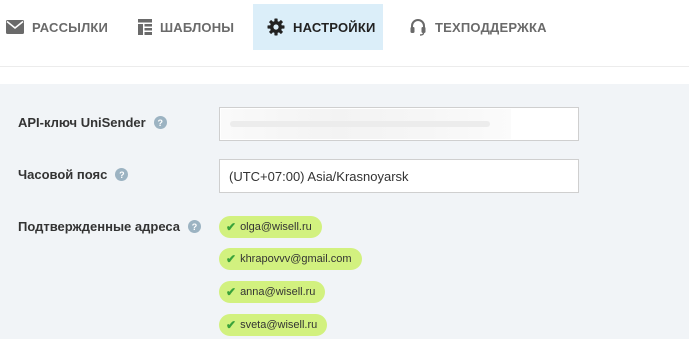  What do you see at coordinates (319, 176) in the screenshot?
I see `timezone-value: (UTC+07:00) Asia/Krasnoyarsk` at bounding box center [319, 176].